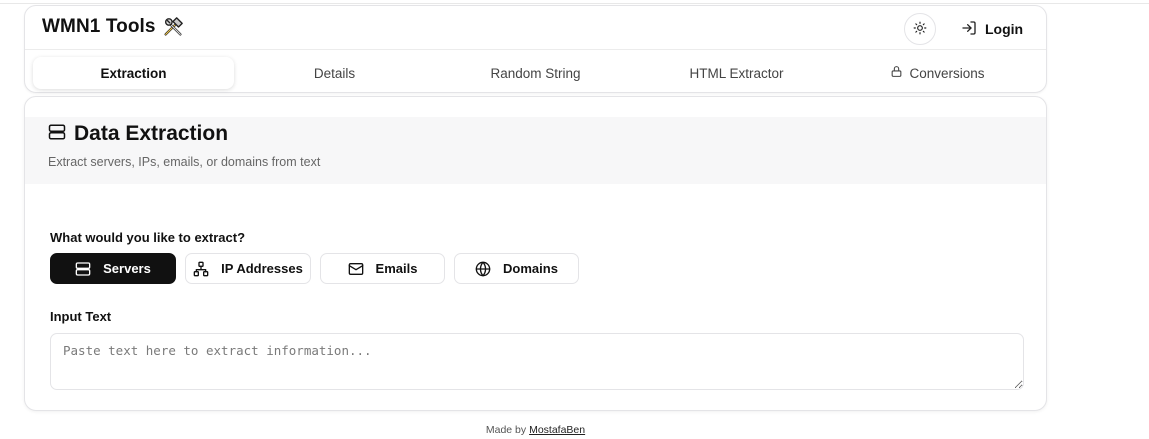 The height and width of the screenshot is (439, 1149). Describe the element at coordinates (896, 73) in the screenshot. I see `lock-icon` at that location.